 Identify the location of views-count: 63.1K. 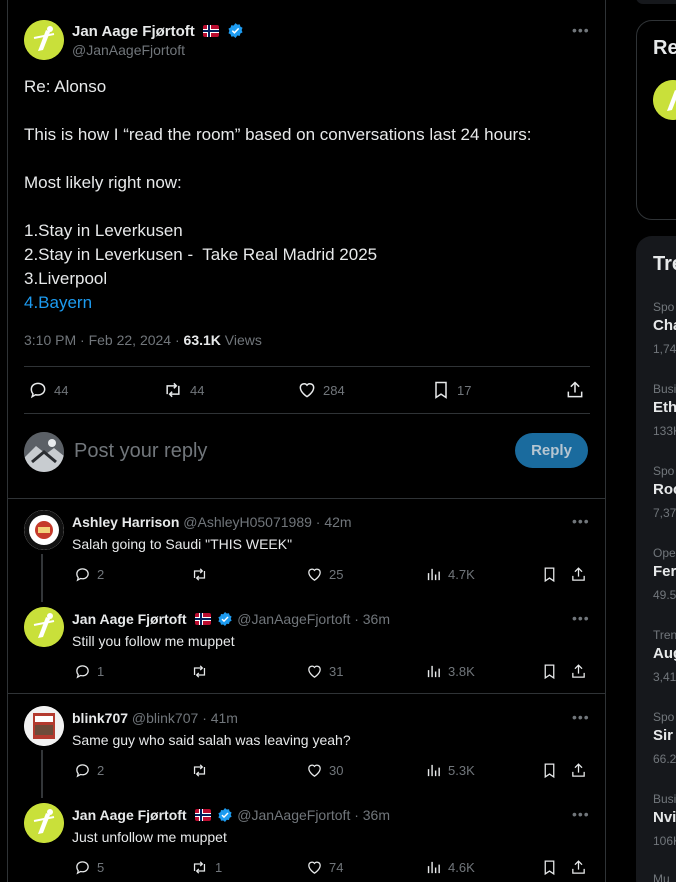
(202, 340).